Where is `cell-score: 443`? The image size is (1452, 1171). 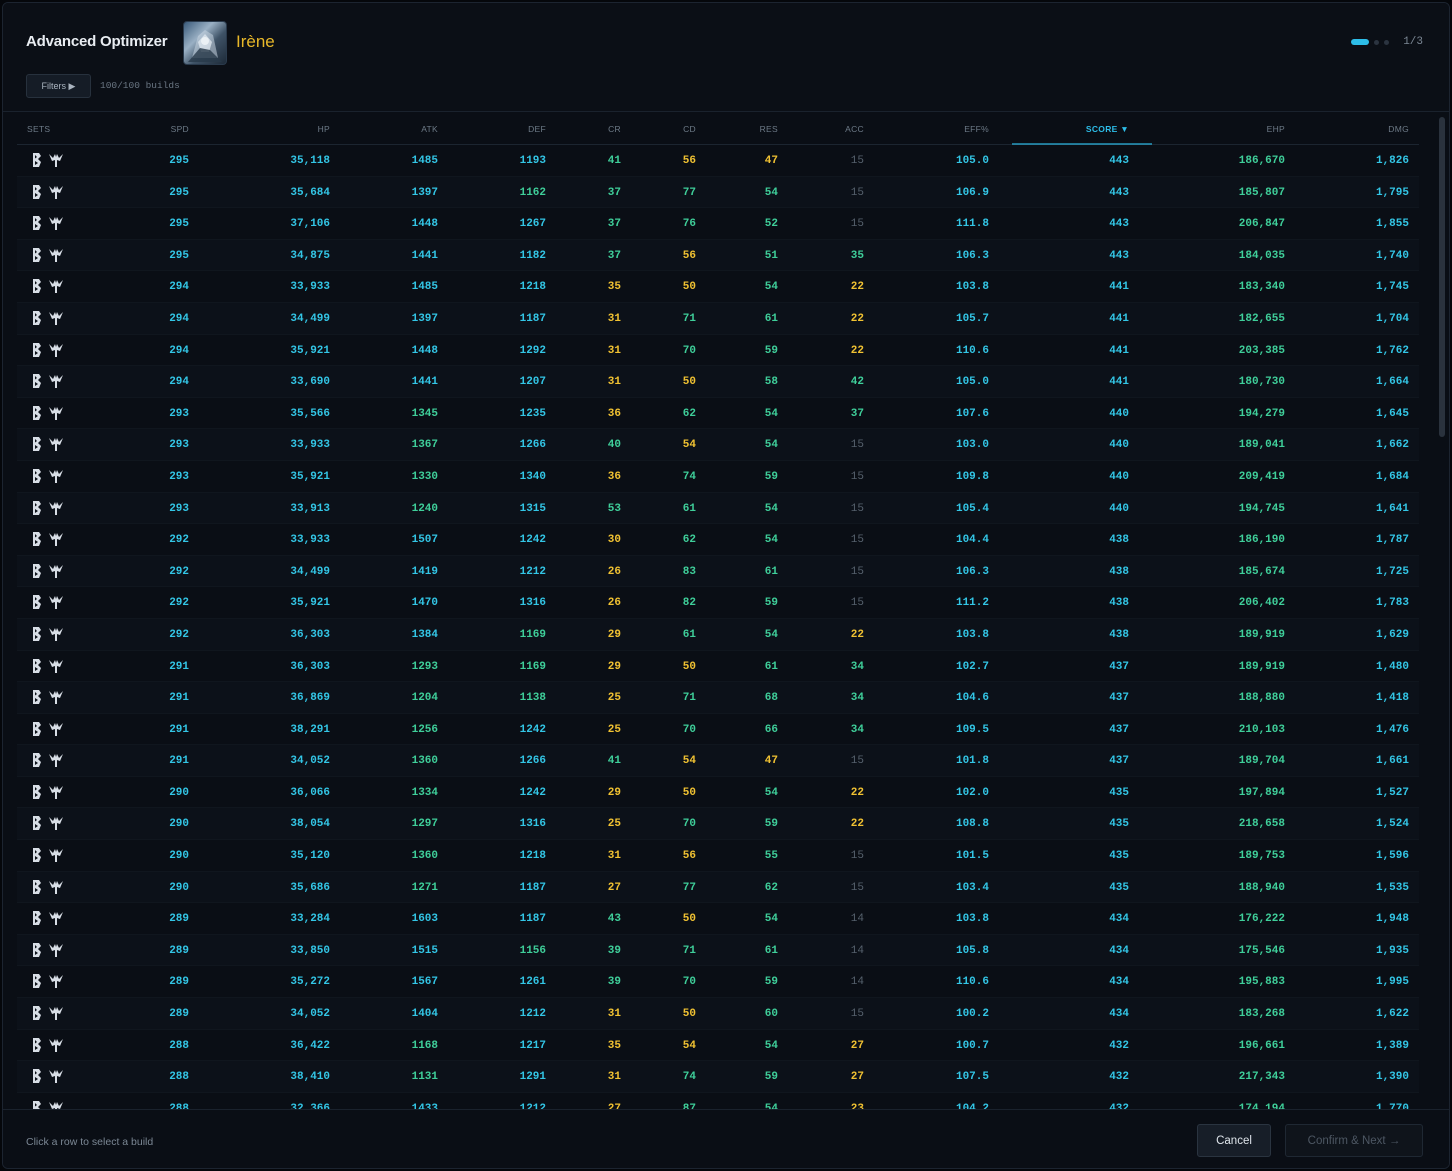 cell-score: 443 is located at coordinates (1119, 255).